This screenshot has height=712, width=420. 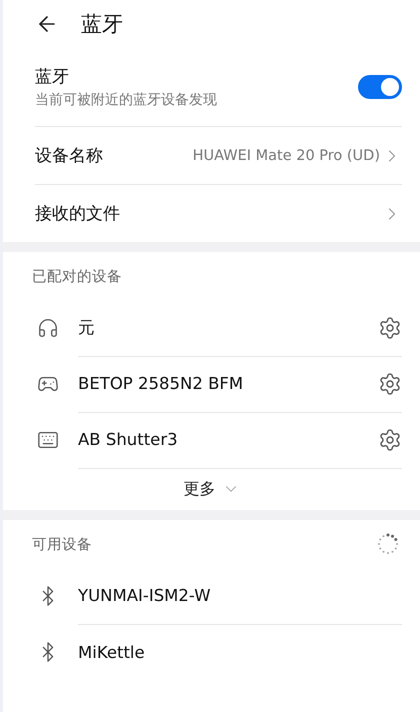 I want to click on setting-label: 设备名称, so click(x=69, y=156).